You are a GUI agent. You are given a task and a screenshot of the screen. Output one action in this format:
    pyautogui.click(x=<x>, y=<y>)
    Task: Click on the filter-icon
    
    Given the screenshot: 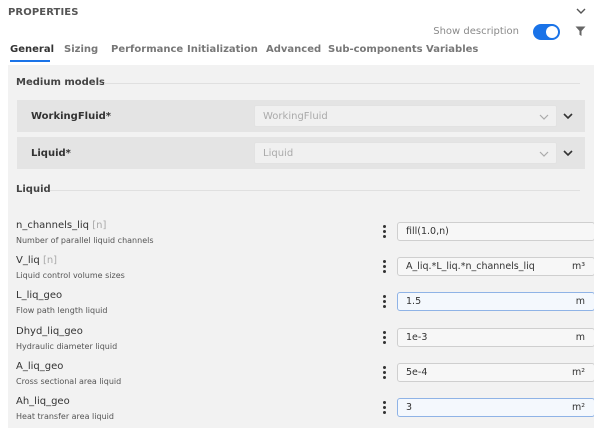 What is the action you would take?
    pyautogui.click(x=580, y=31)
    